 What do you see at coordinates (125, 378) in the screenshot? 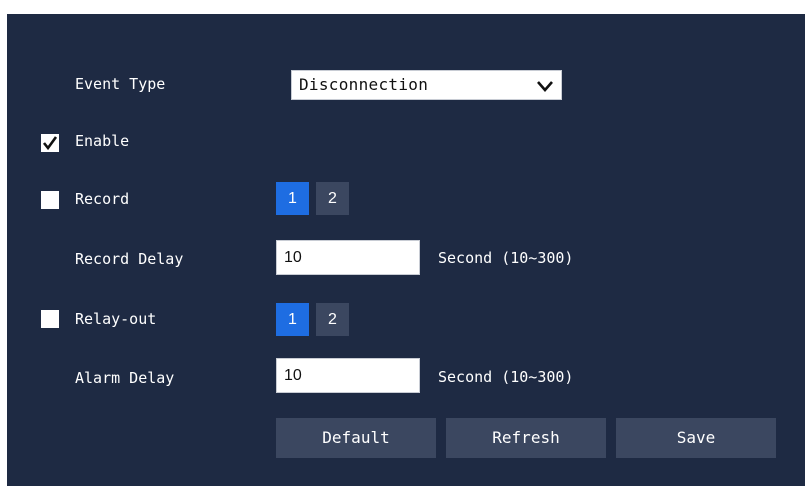
I see `alarm-delay-label: Alarm Delay` at bounding box center [125, 378].